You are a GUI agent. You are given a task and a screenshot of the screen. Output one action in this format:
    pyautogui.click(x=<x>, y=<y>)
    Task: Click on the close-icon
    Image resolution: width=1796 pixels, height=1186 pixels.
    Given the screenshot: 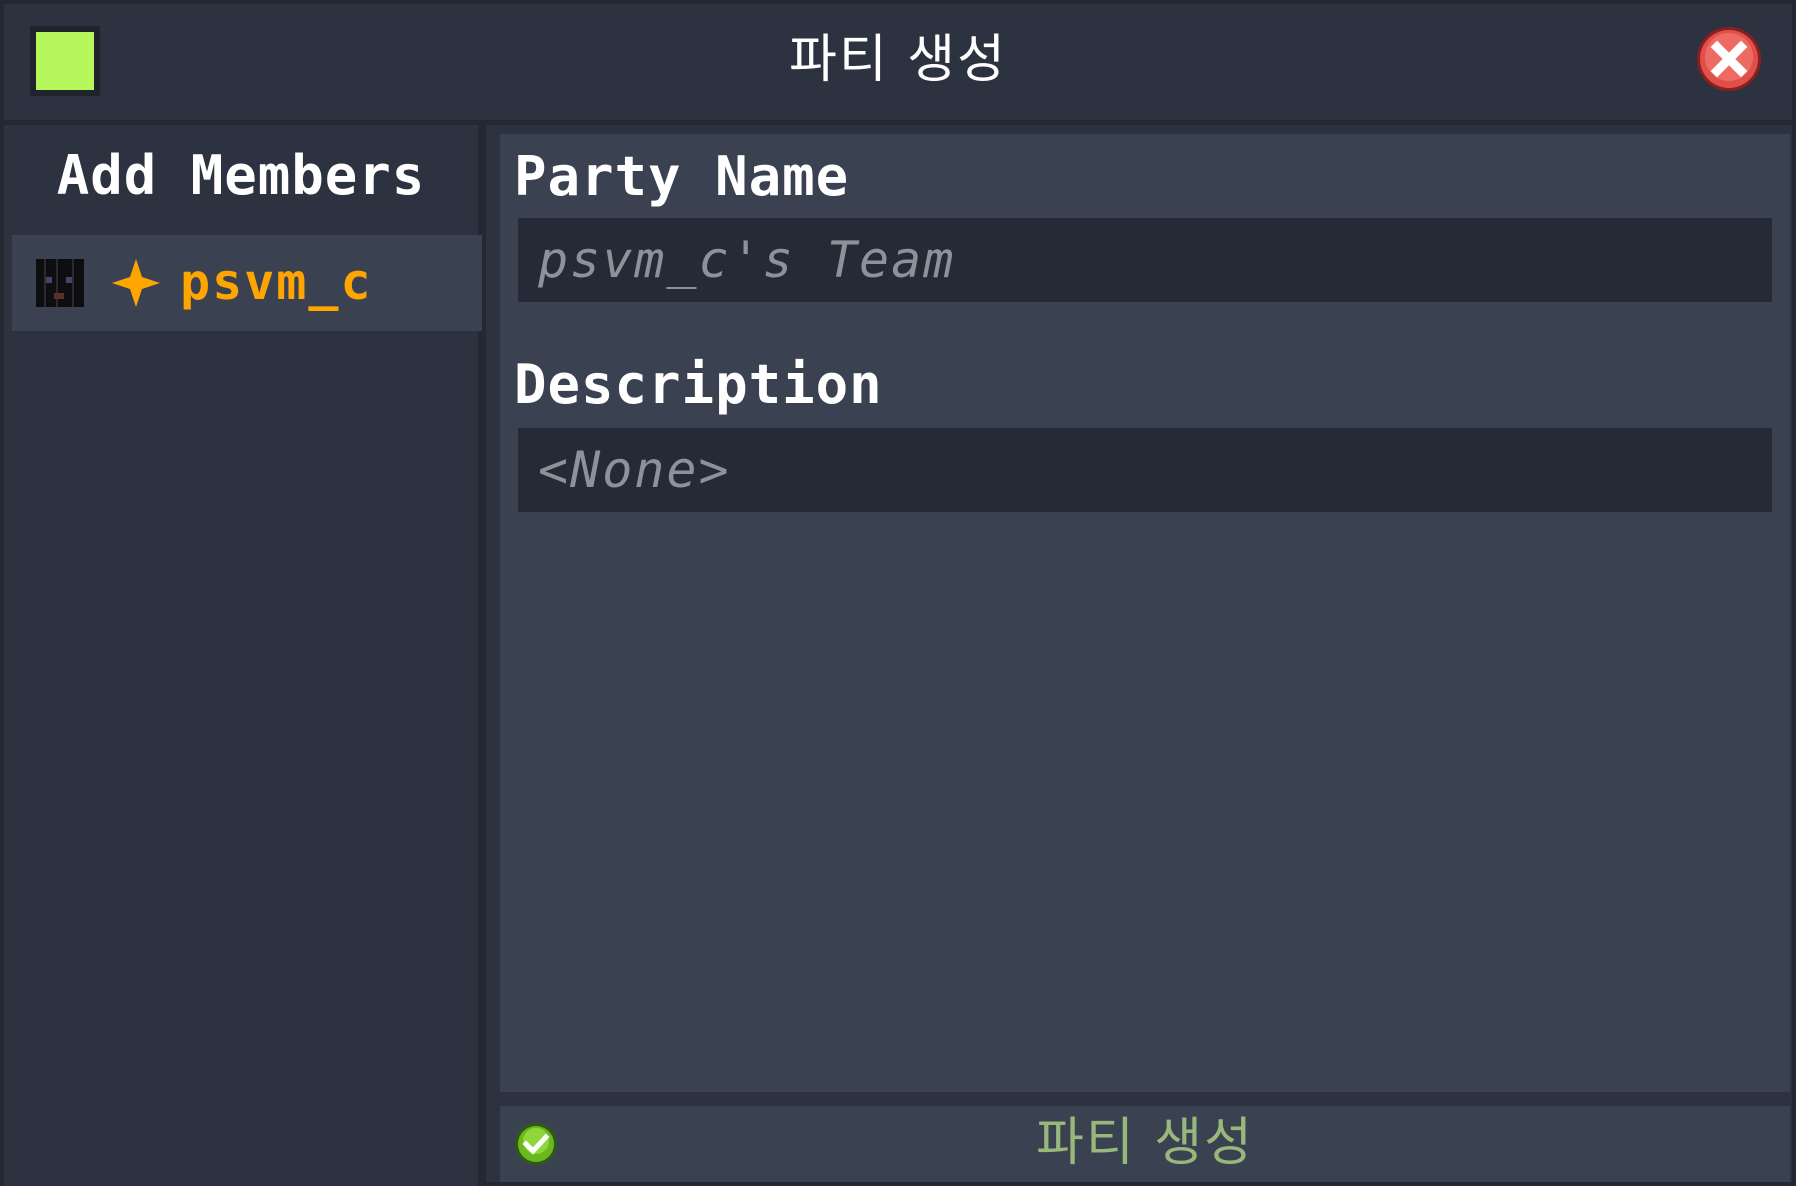 What is the action you would take?
    pyautogui.click(x=1729, y=59)
    